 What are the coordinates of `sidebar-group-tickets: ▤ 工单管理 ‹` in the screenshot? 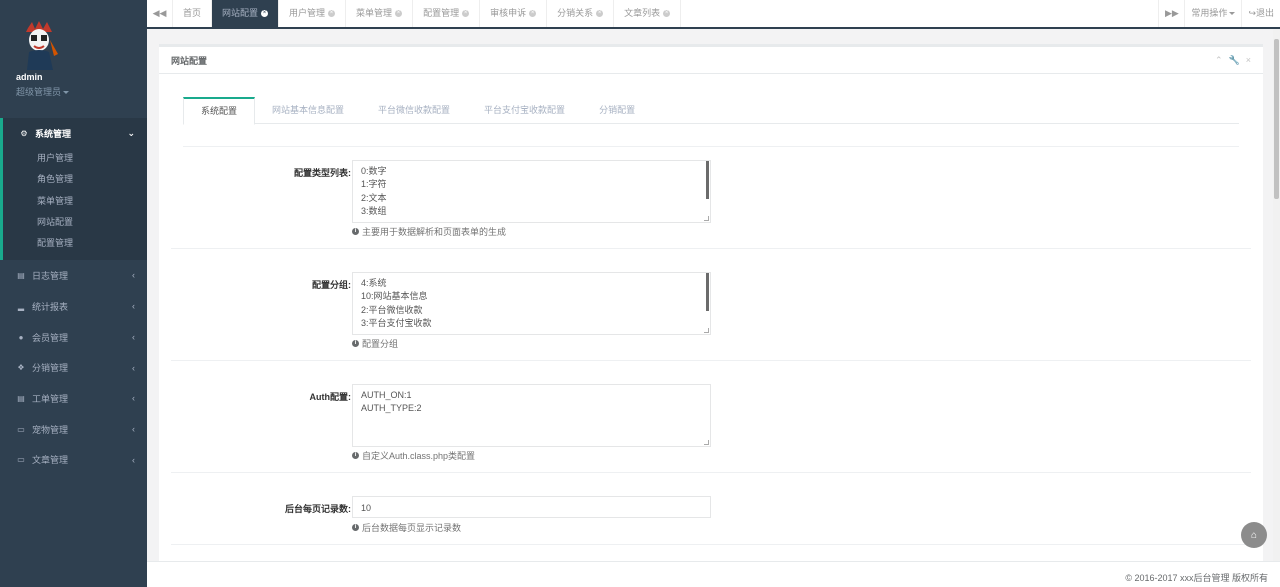 It's located at (73, 398).